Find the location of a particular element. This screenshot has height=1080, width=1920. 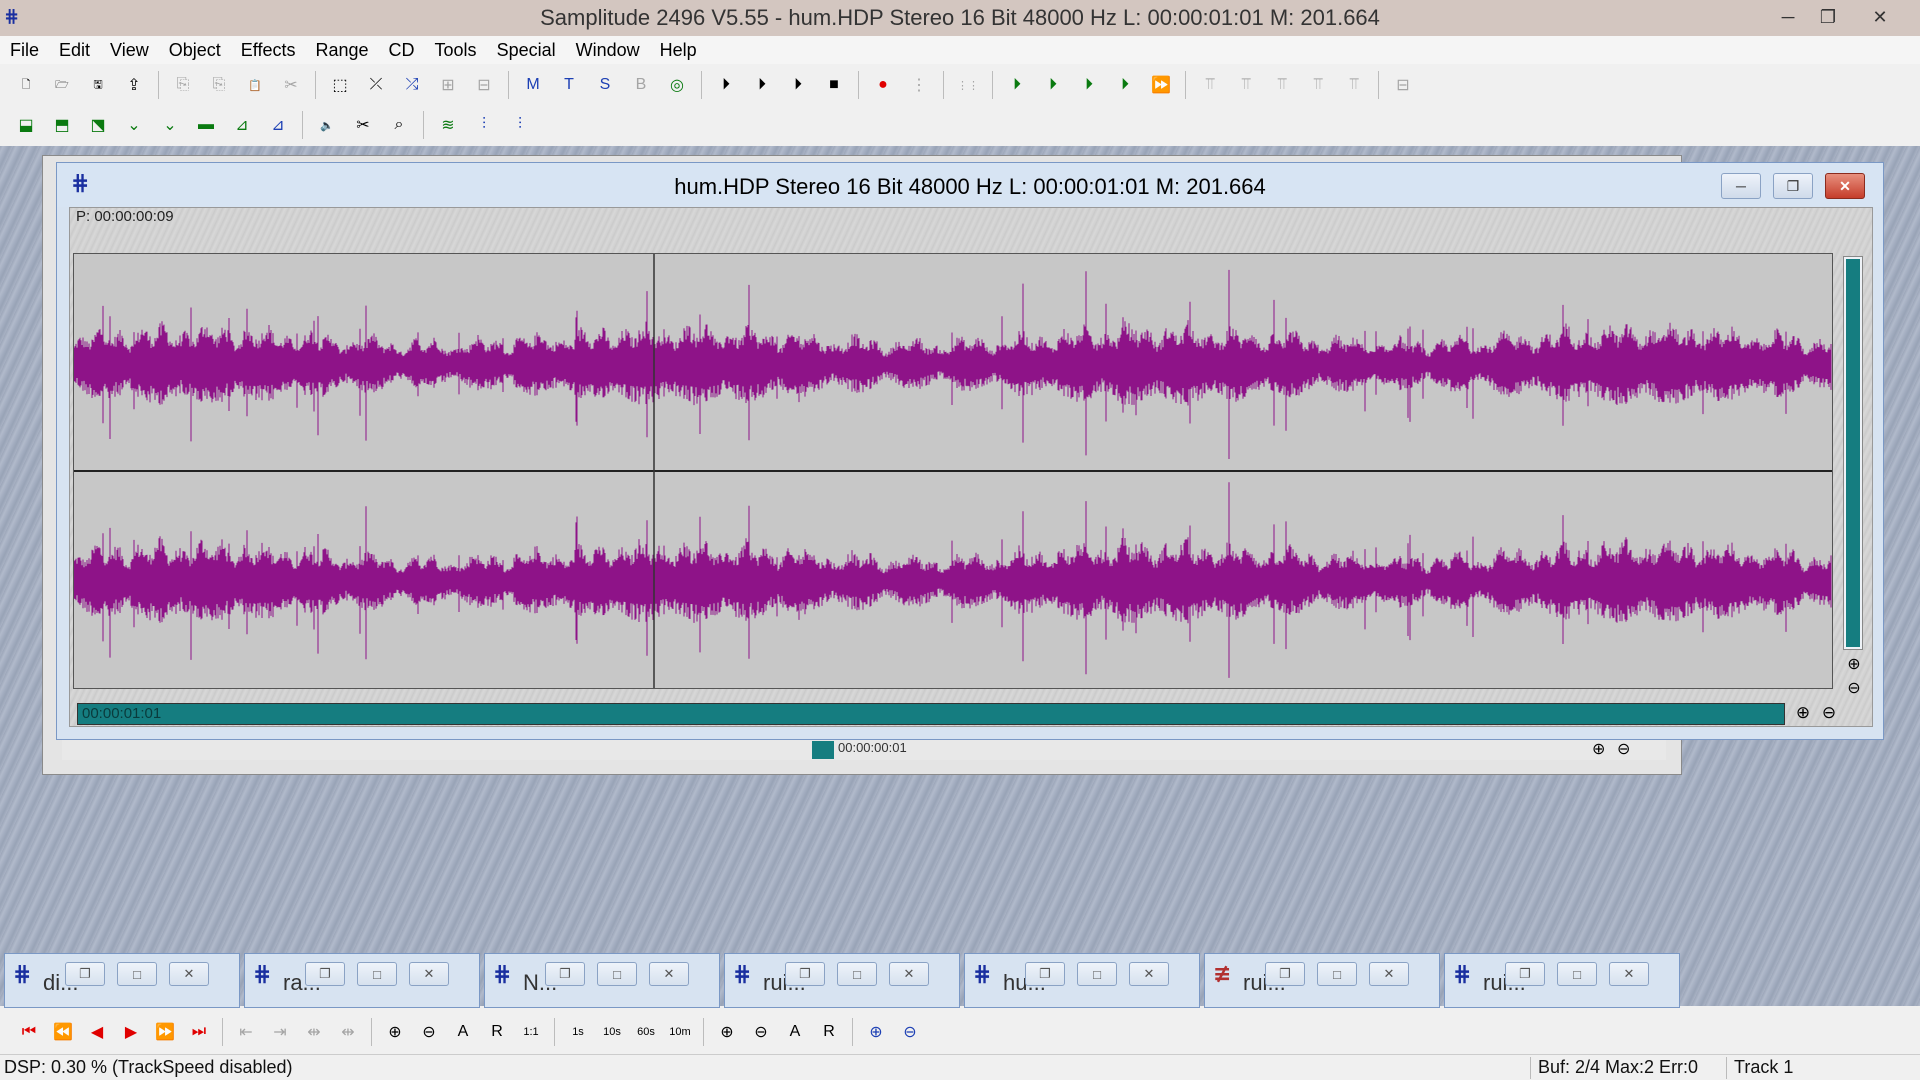

wave-window-close-button: ✕ is located at coordinates (1845, 186).